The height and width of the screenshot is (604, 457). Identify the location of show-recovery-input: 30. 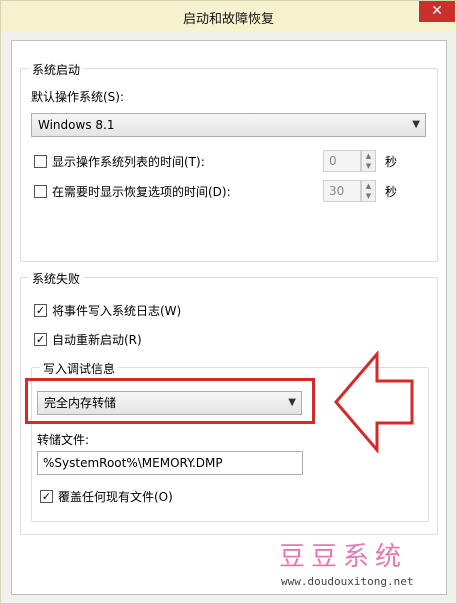
(342, 191).